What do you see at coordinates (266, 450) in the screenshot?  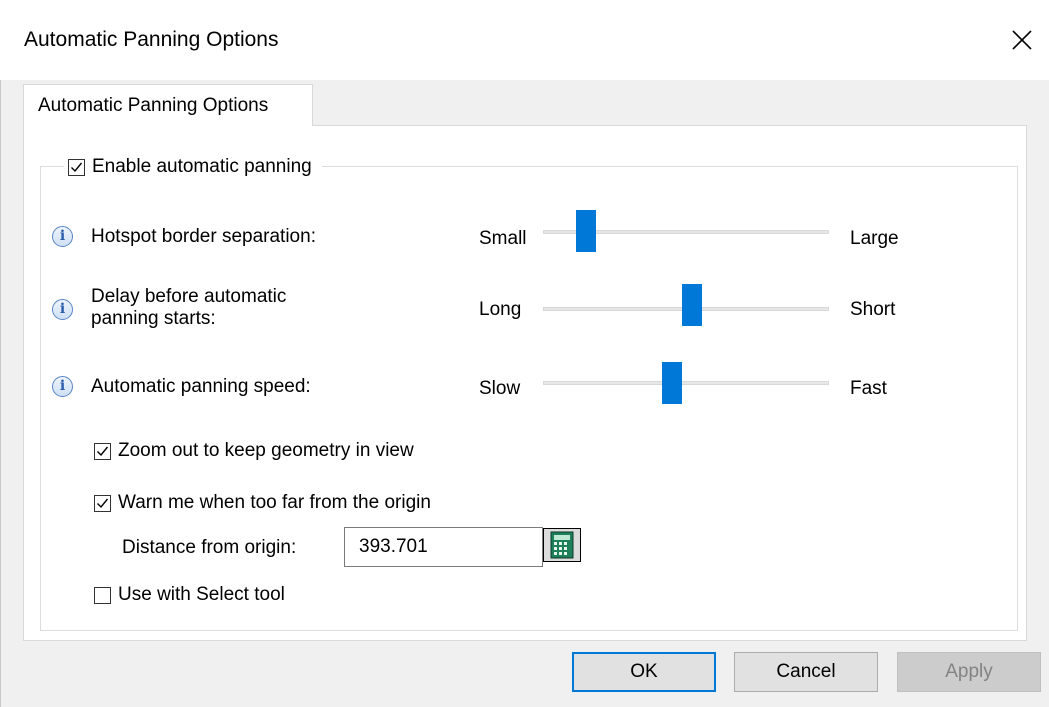 I see `zoom-out-label: Zoom out to keep geometry in view` at bounding box center [266, 450].